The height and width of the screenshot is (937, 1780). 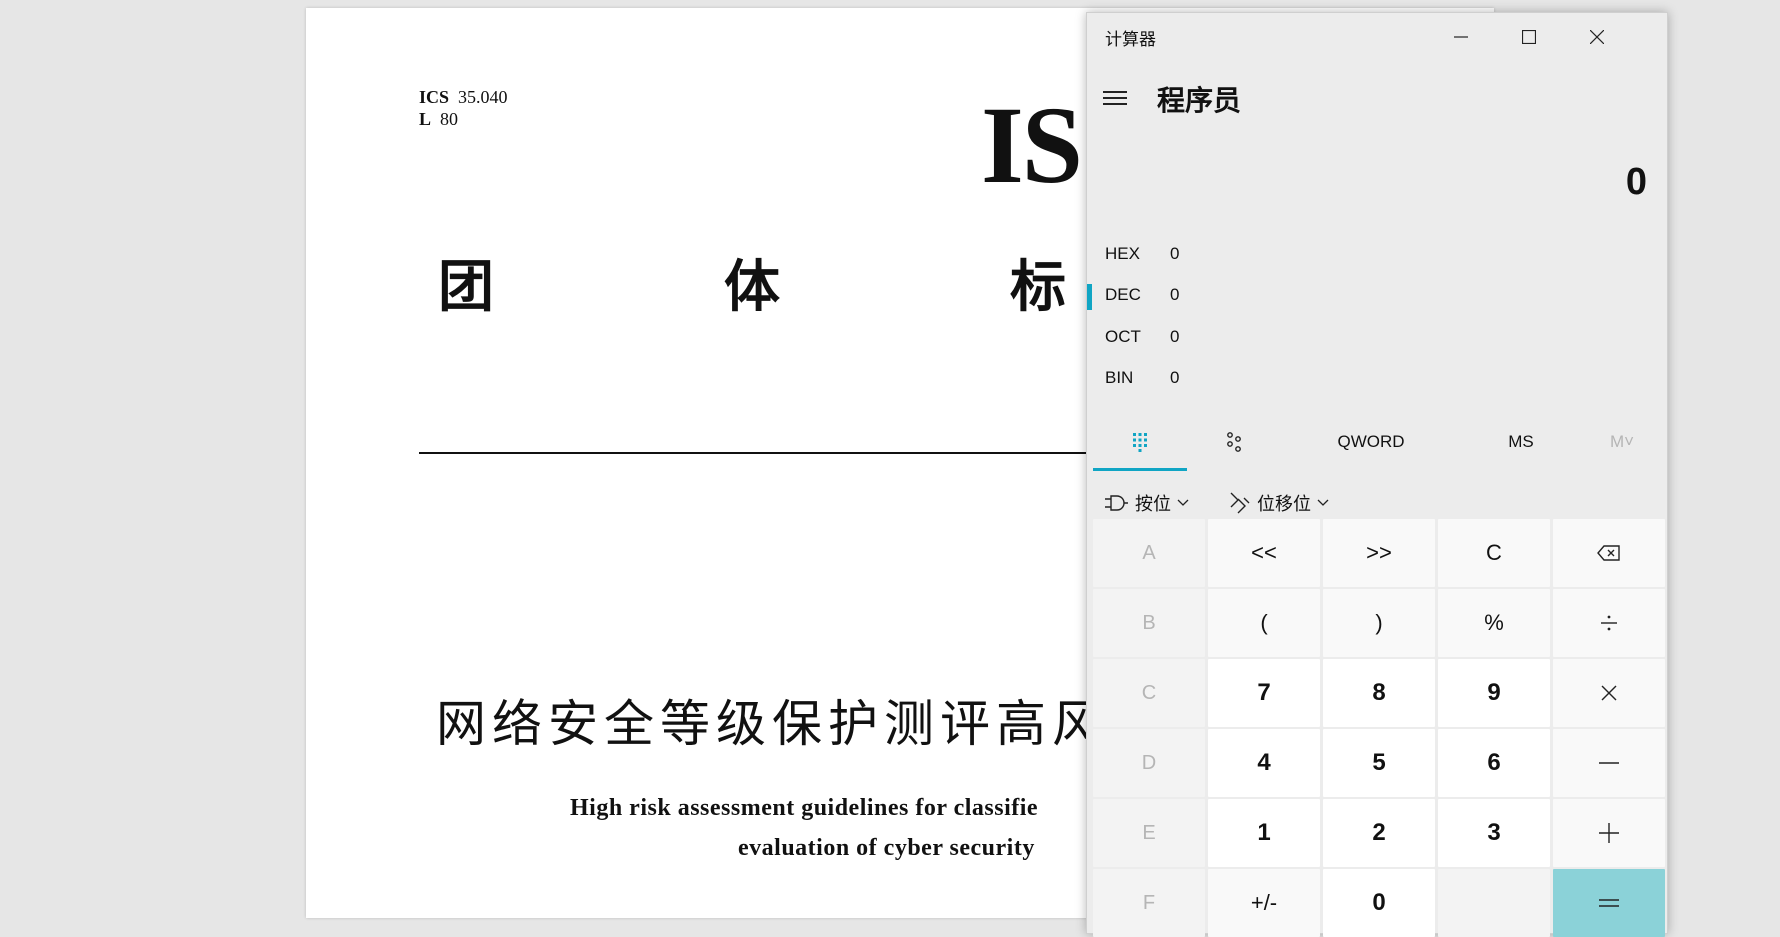 What do you see at coordinates (752, 287) in the screenshot?
I see `group-standard-char-2: 体` at bounding box center [752, 287].